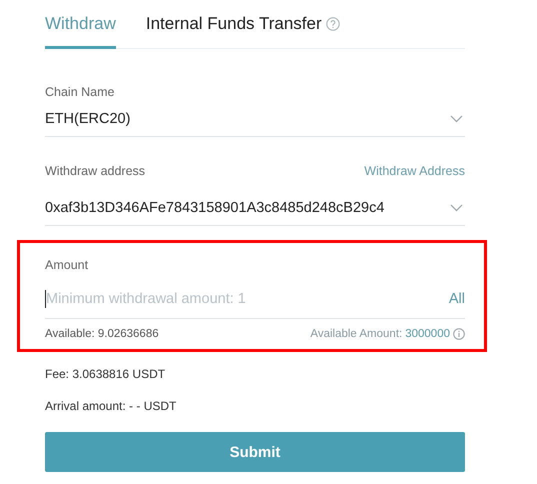  What do you see at coordinates (456, 299) in the screenshot?
I see `all-link: All` at bounding box center [456, 299].